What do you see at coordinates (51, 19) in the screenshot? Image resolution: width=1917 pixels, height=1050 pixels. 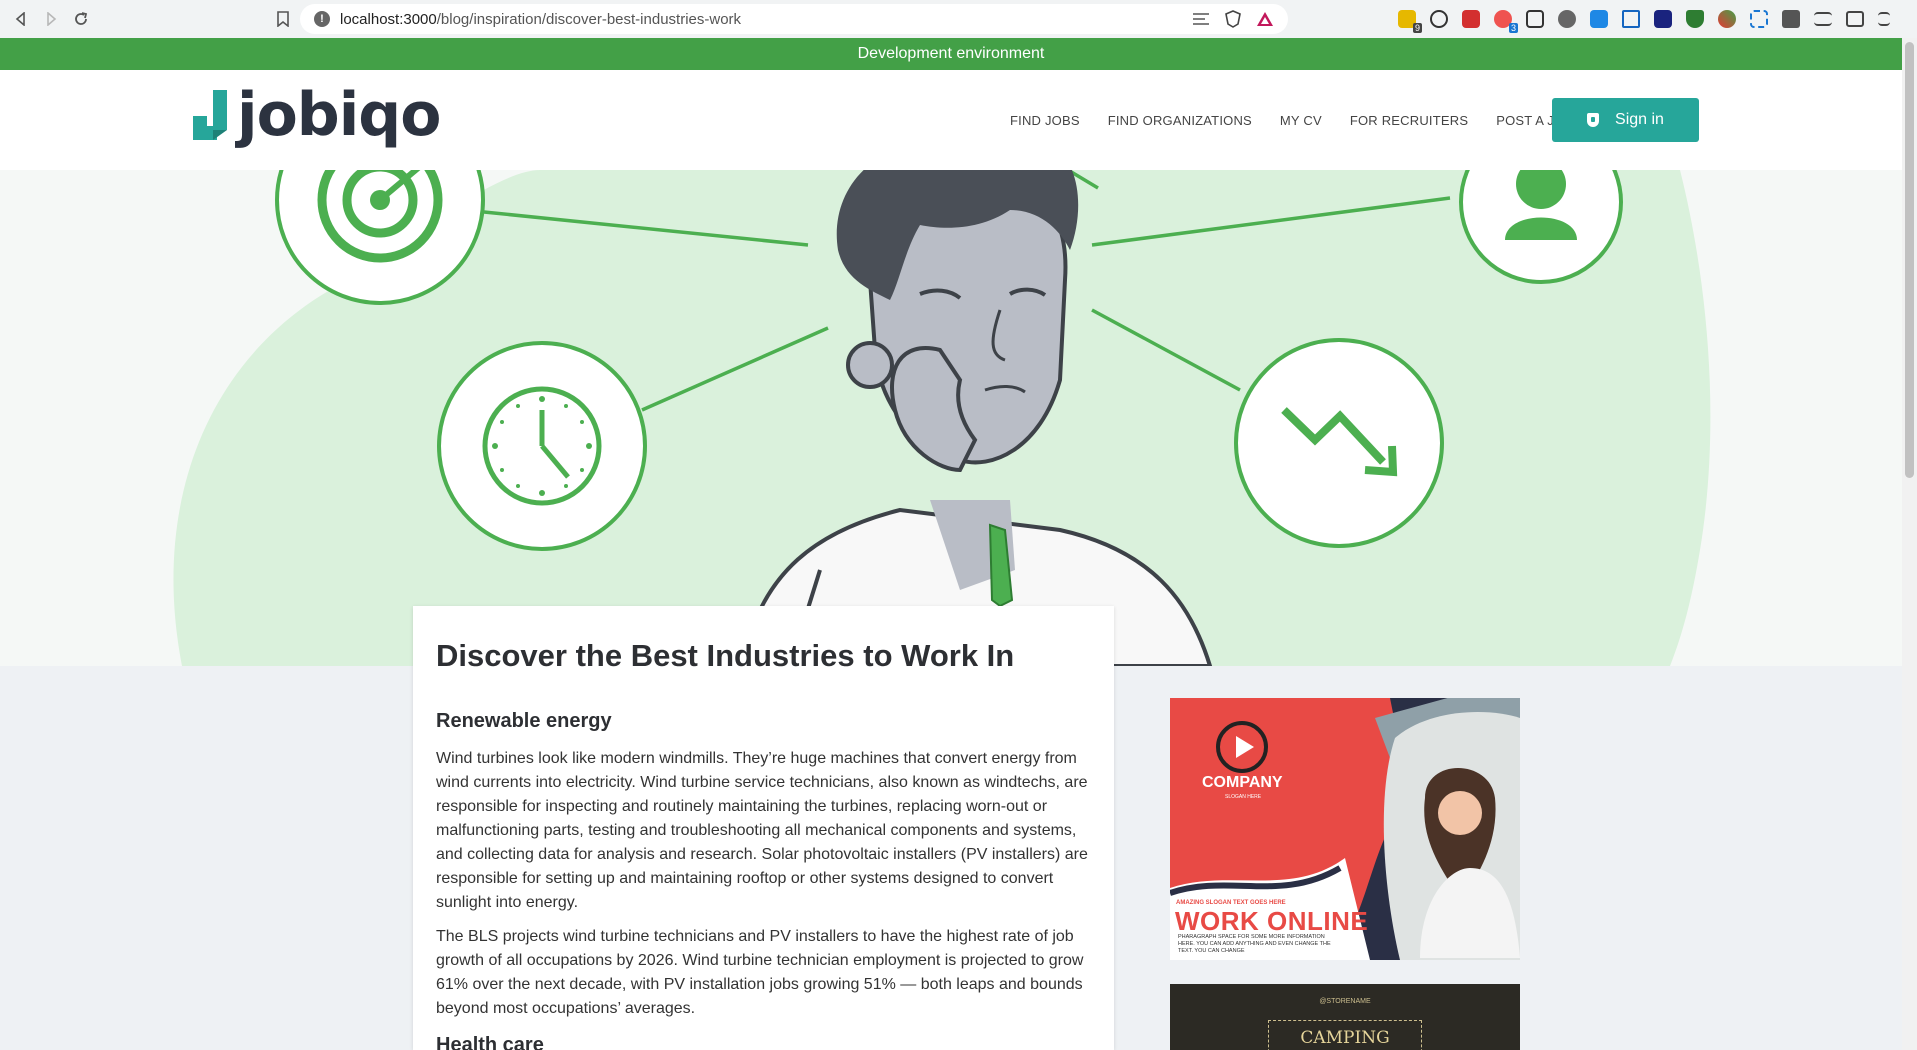 I see `forward-icon` at bounding box center [51, 19].